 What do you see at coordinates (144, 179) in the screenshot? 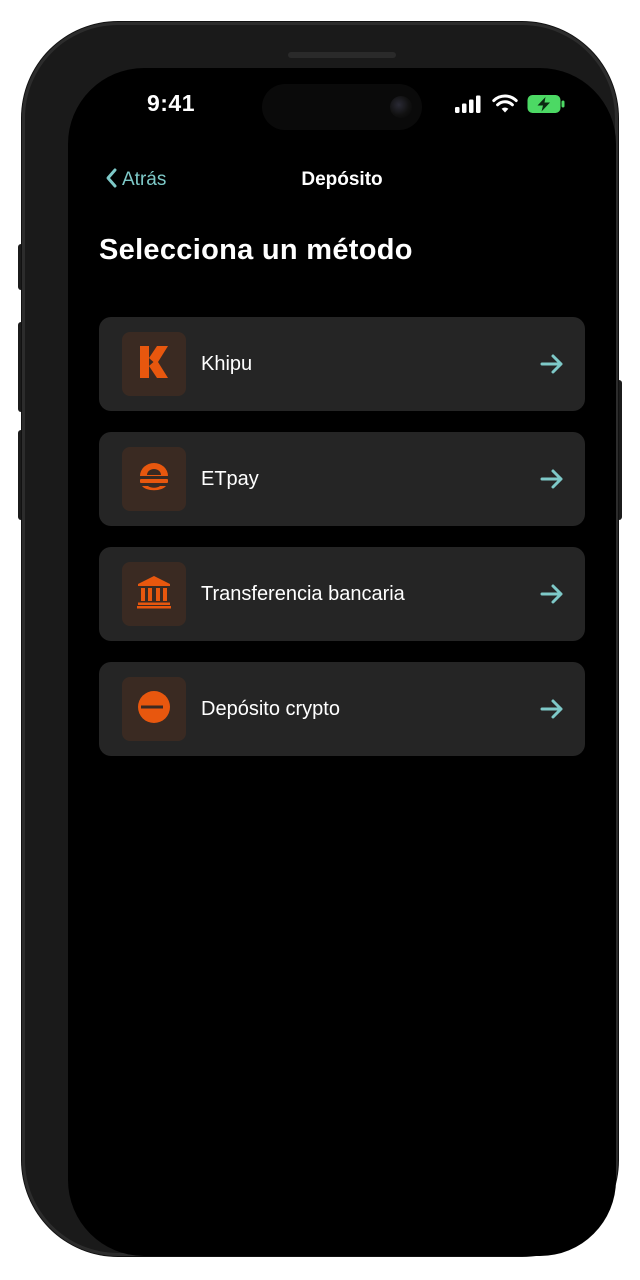
I see `back-button-label: Atrás` at bounding box center [144, 179].